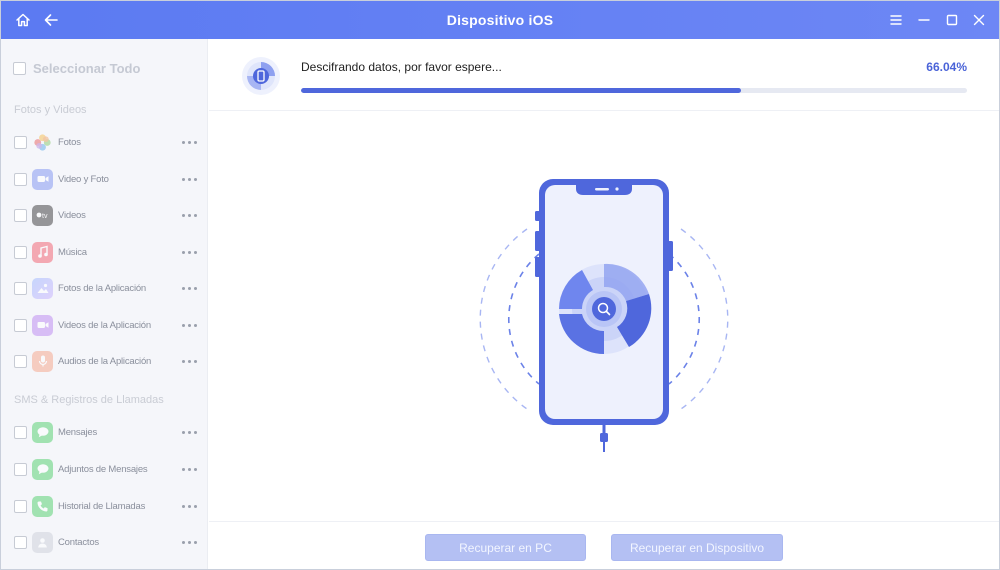 This screenshot has height=570, width=1000. What do you see at coordinates (979, 20) in the screenshot?
I see `close-icon` at bounding box center [979, 20].